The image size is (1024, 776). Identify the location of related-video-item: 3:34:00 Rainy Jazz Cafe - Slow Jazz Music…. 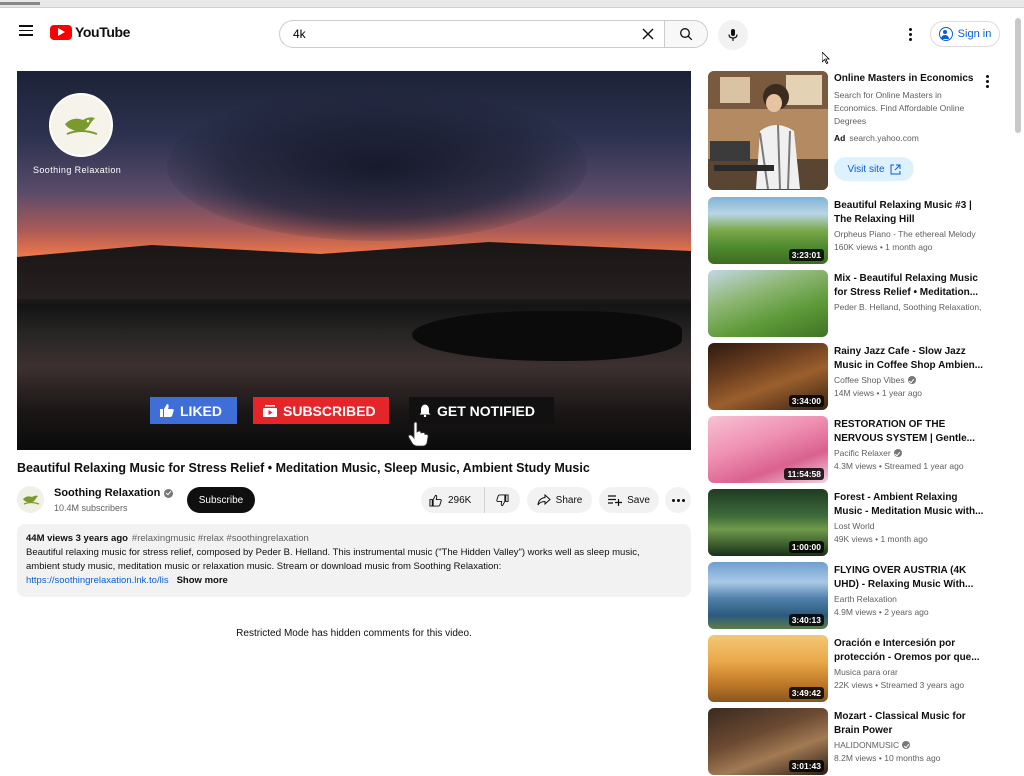
(853, 377).